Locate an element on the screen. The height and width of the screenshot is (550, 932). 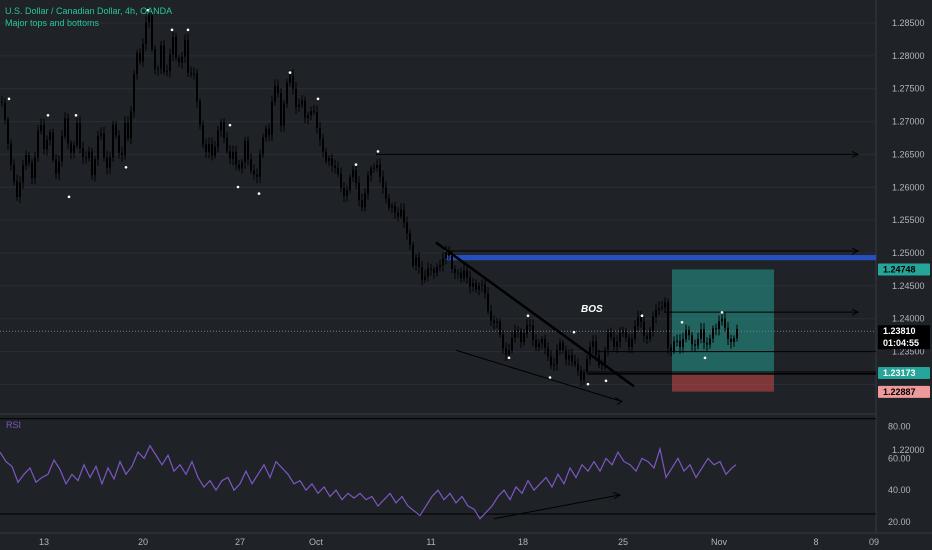
time-tick-label: 09 is located at coordinates (874, 542).